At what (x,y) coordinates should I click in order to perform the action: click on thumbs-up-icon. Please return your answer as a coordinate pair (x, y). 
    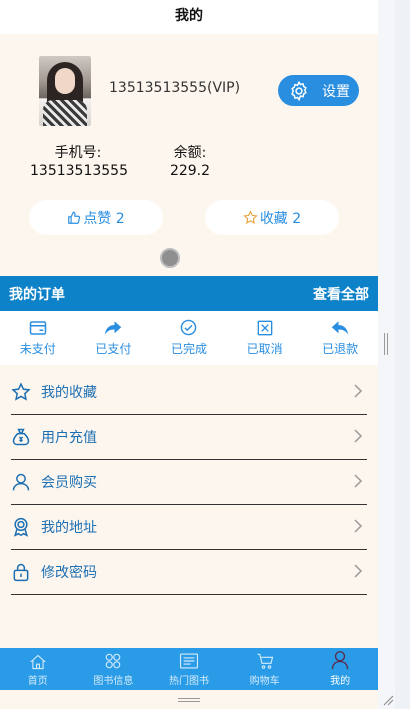
    Looking at the image, I should click on (74, 217).